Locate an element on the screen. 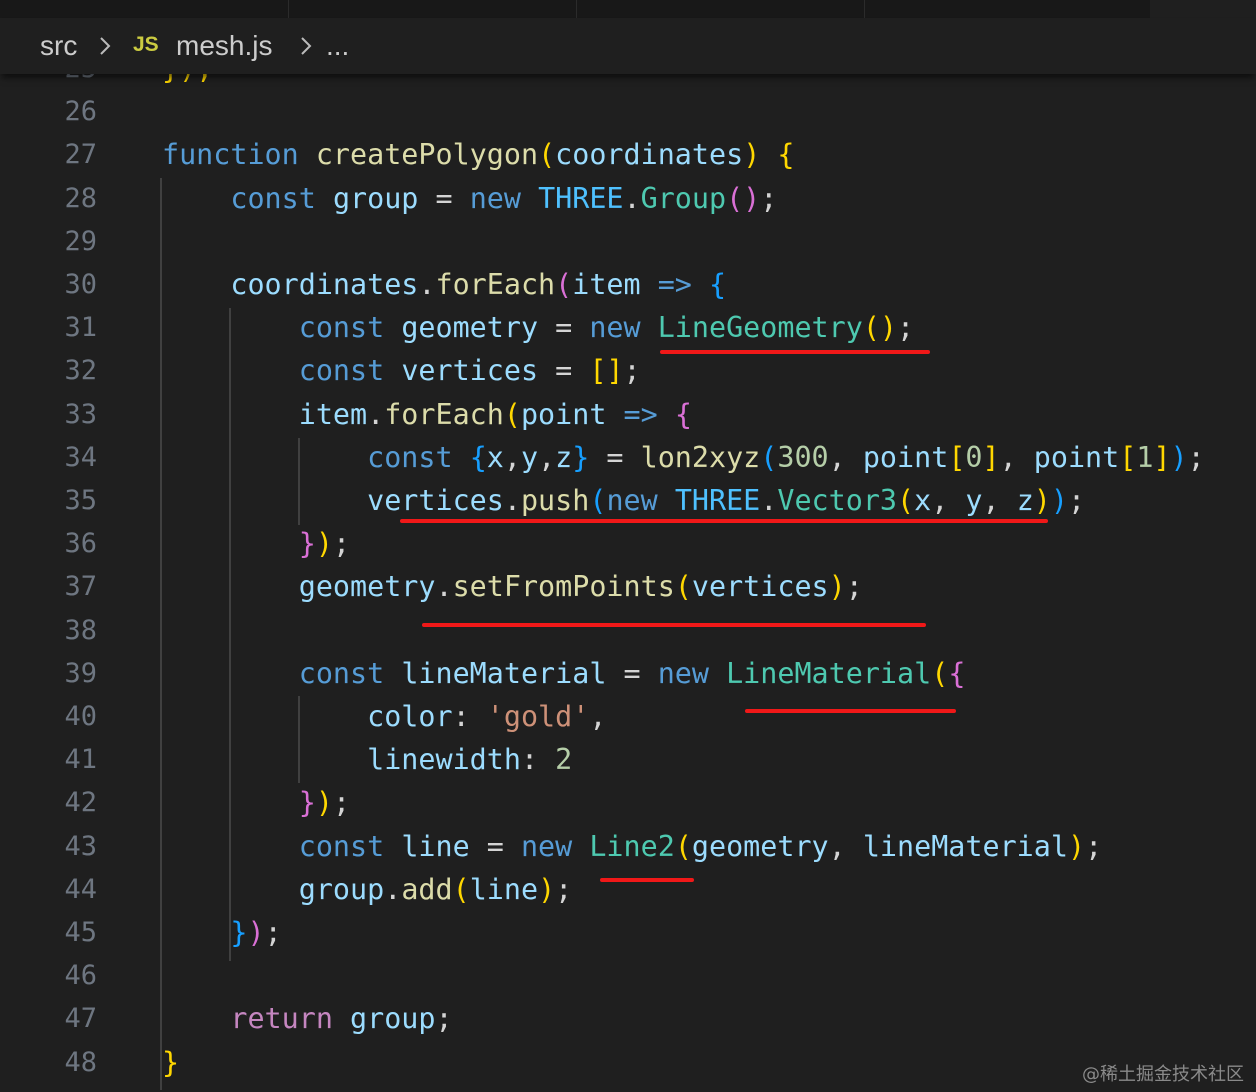  tab-bar is located at coordinates (628, 9).